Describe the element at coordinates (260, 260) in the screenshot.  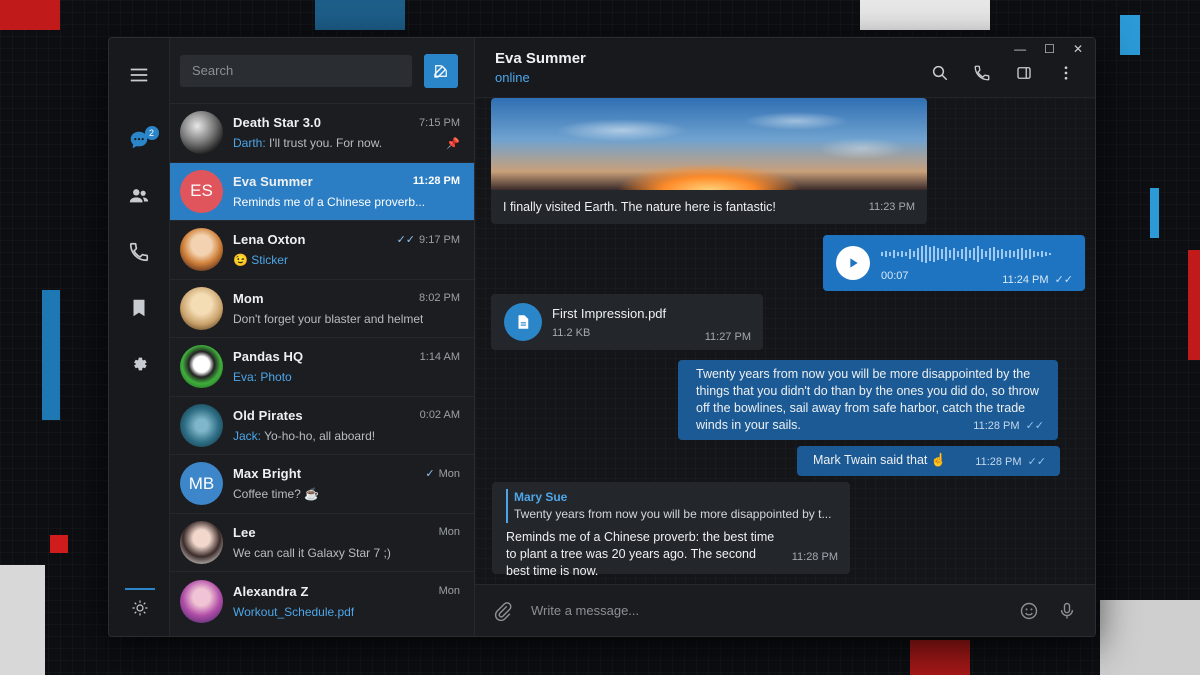
I see `chat-preview: 😉 Sticker` at that location.